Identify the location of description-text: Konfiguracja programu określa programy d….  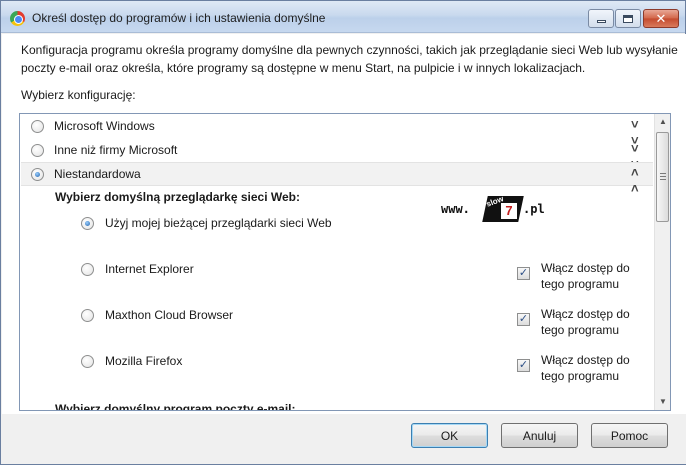
(349, 59).